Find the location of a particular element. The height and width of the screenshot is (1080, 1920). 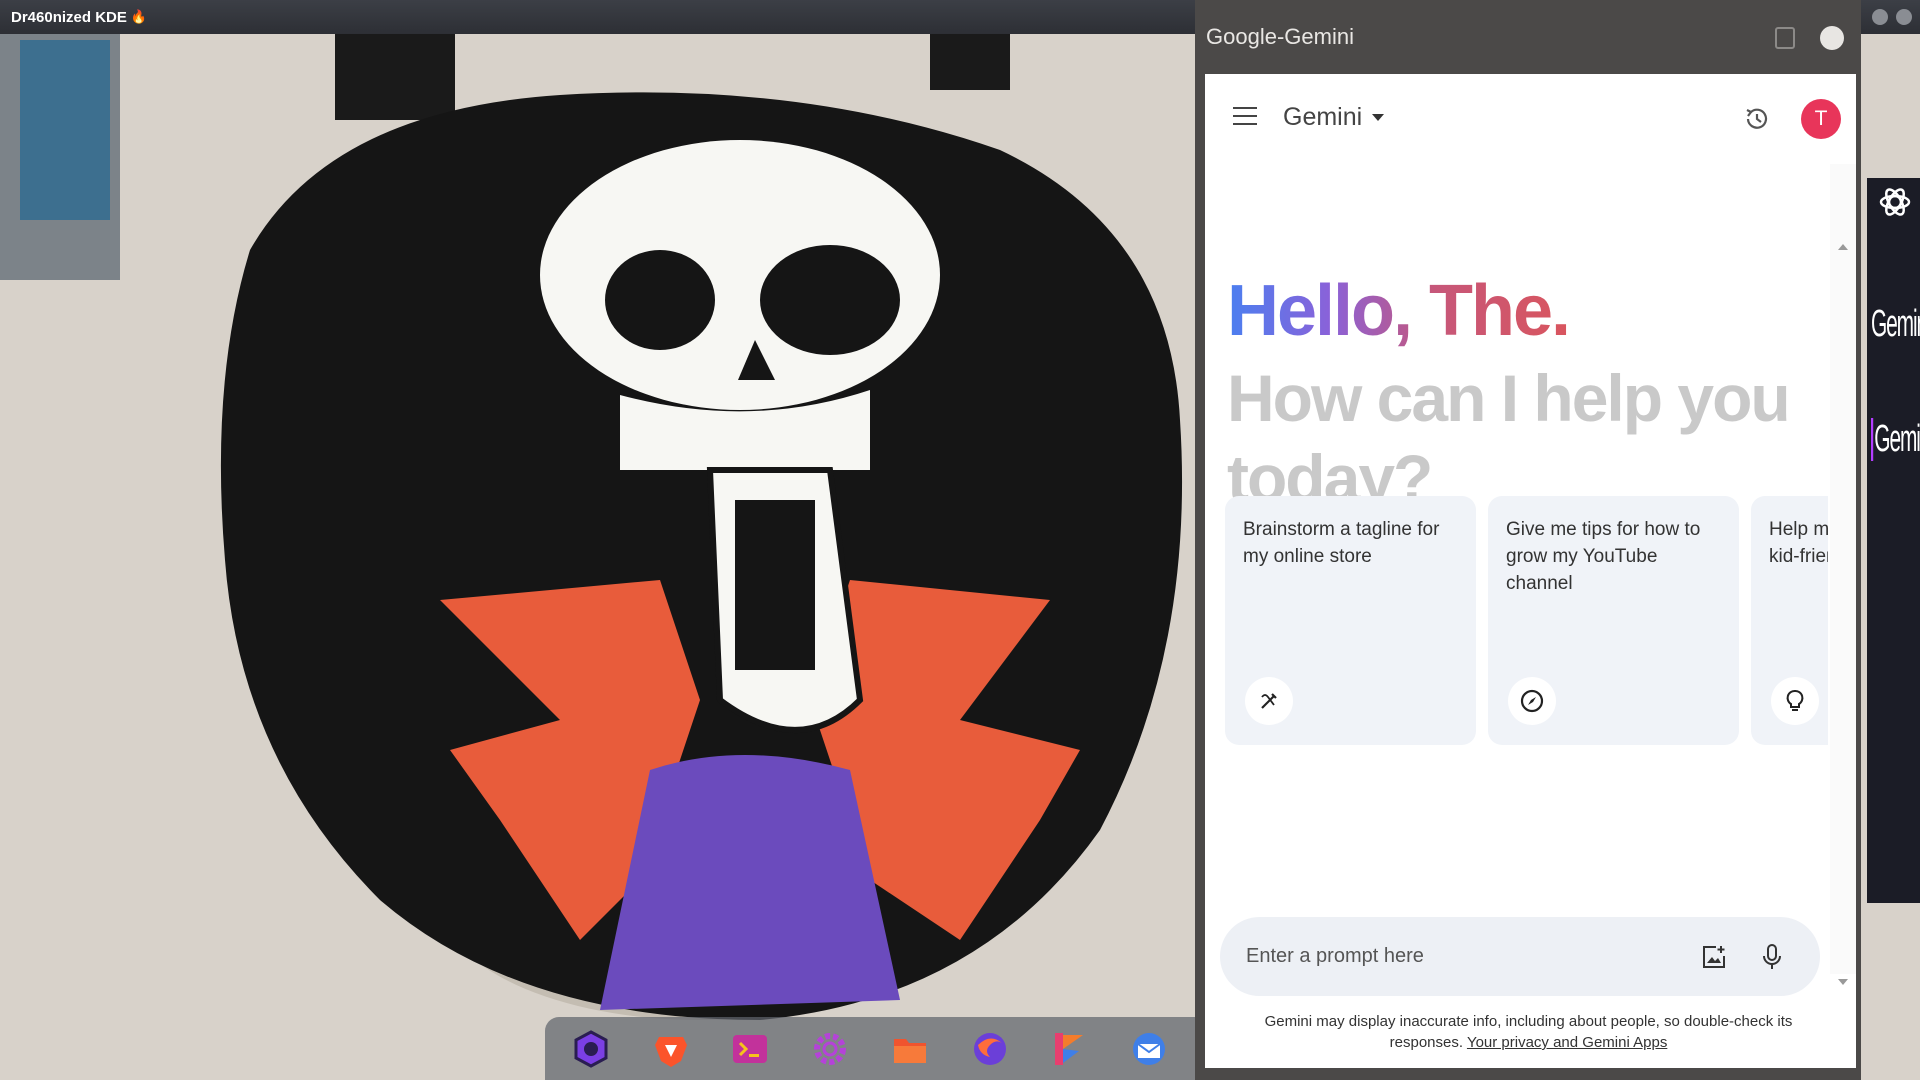

openai-icon is located at coordinates (1895, 204).